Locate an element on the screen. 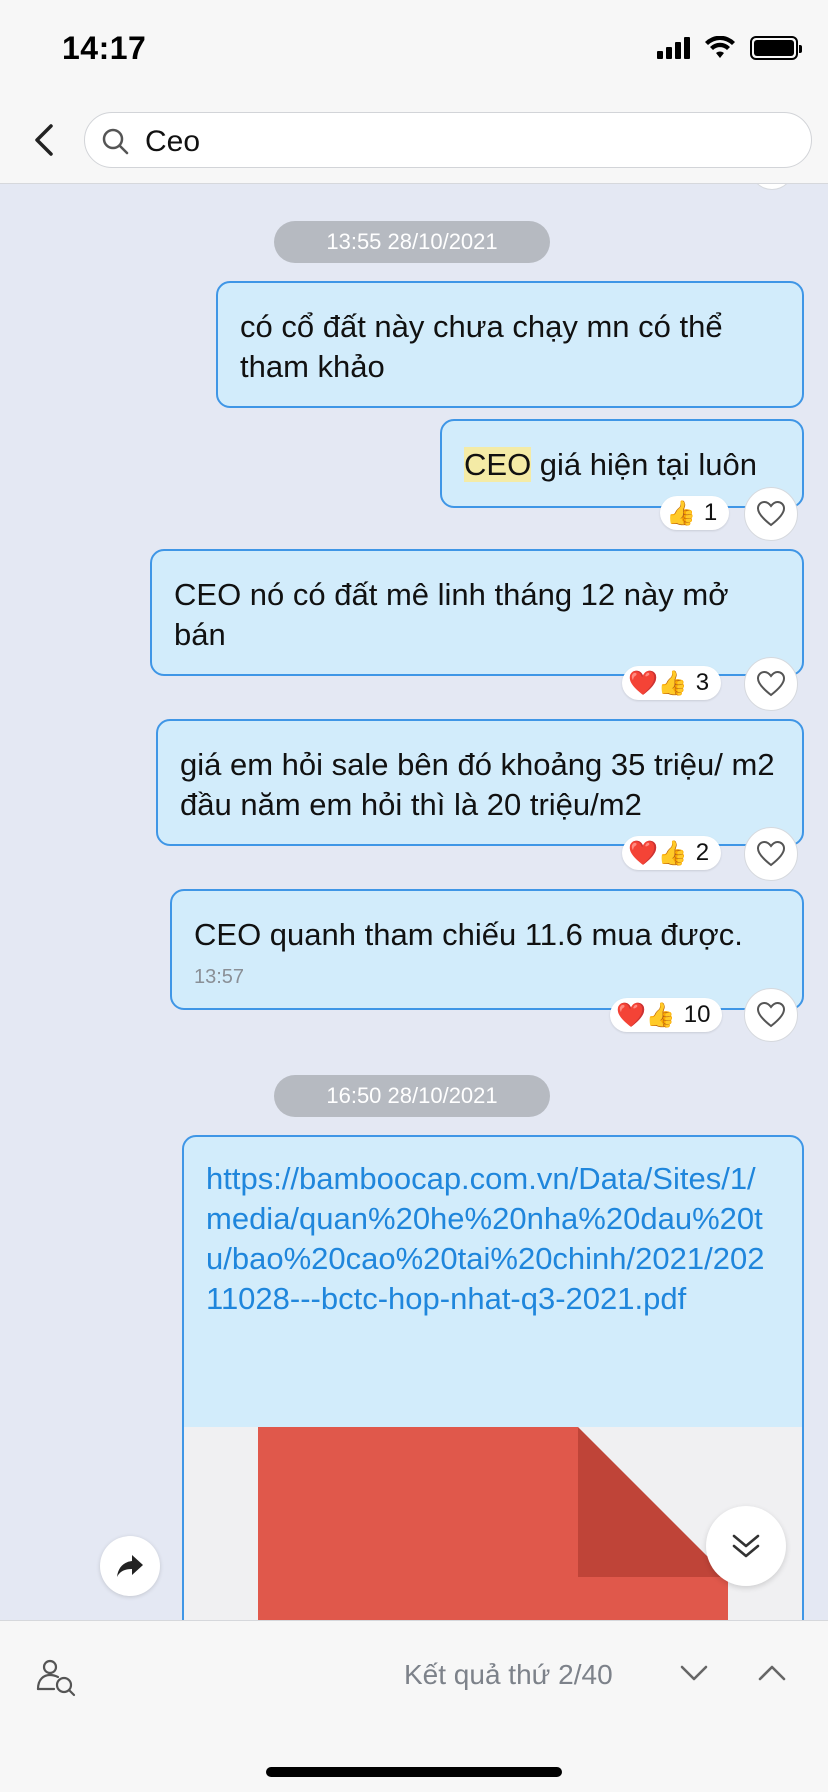 The image size is (828, 1792). reaction-count: 2 is located at coordinates (702, 852).